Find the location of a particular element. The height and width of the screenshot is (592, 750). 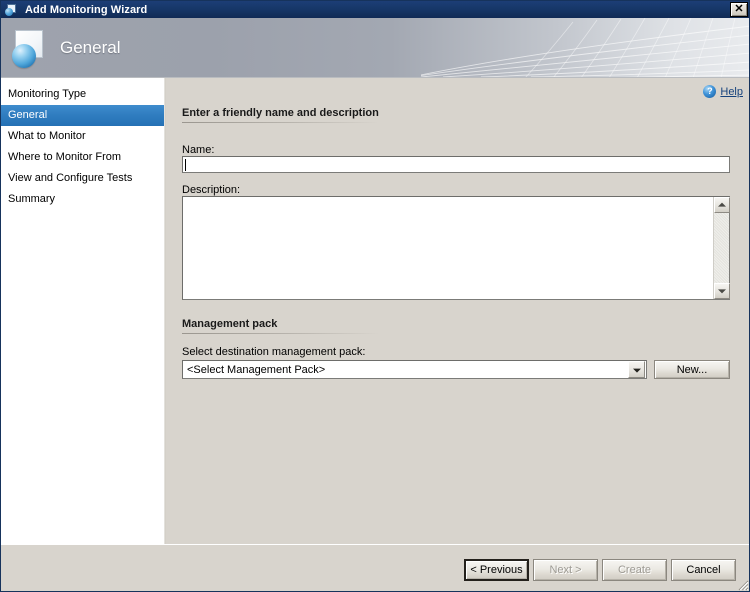

previous-button: < Previous is located at coordinates (496, 570).